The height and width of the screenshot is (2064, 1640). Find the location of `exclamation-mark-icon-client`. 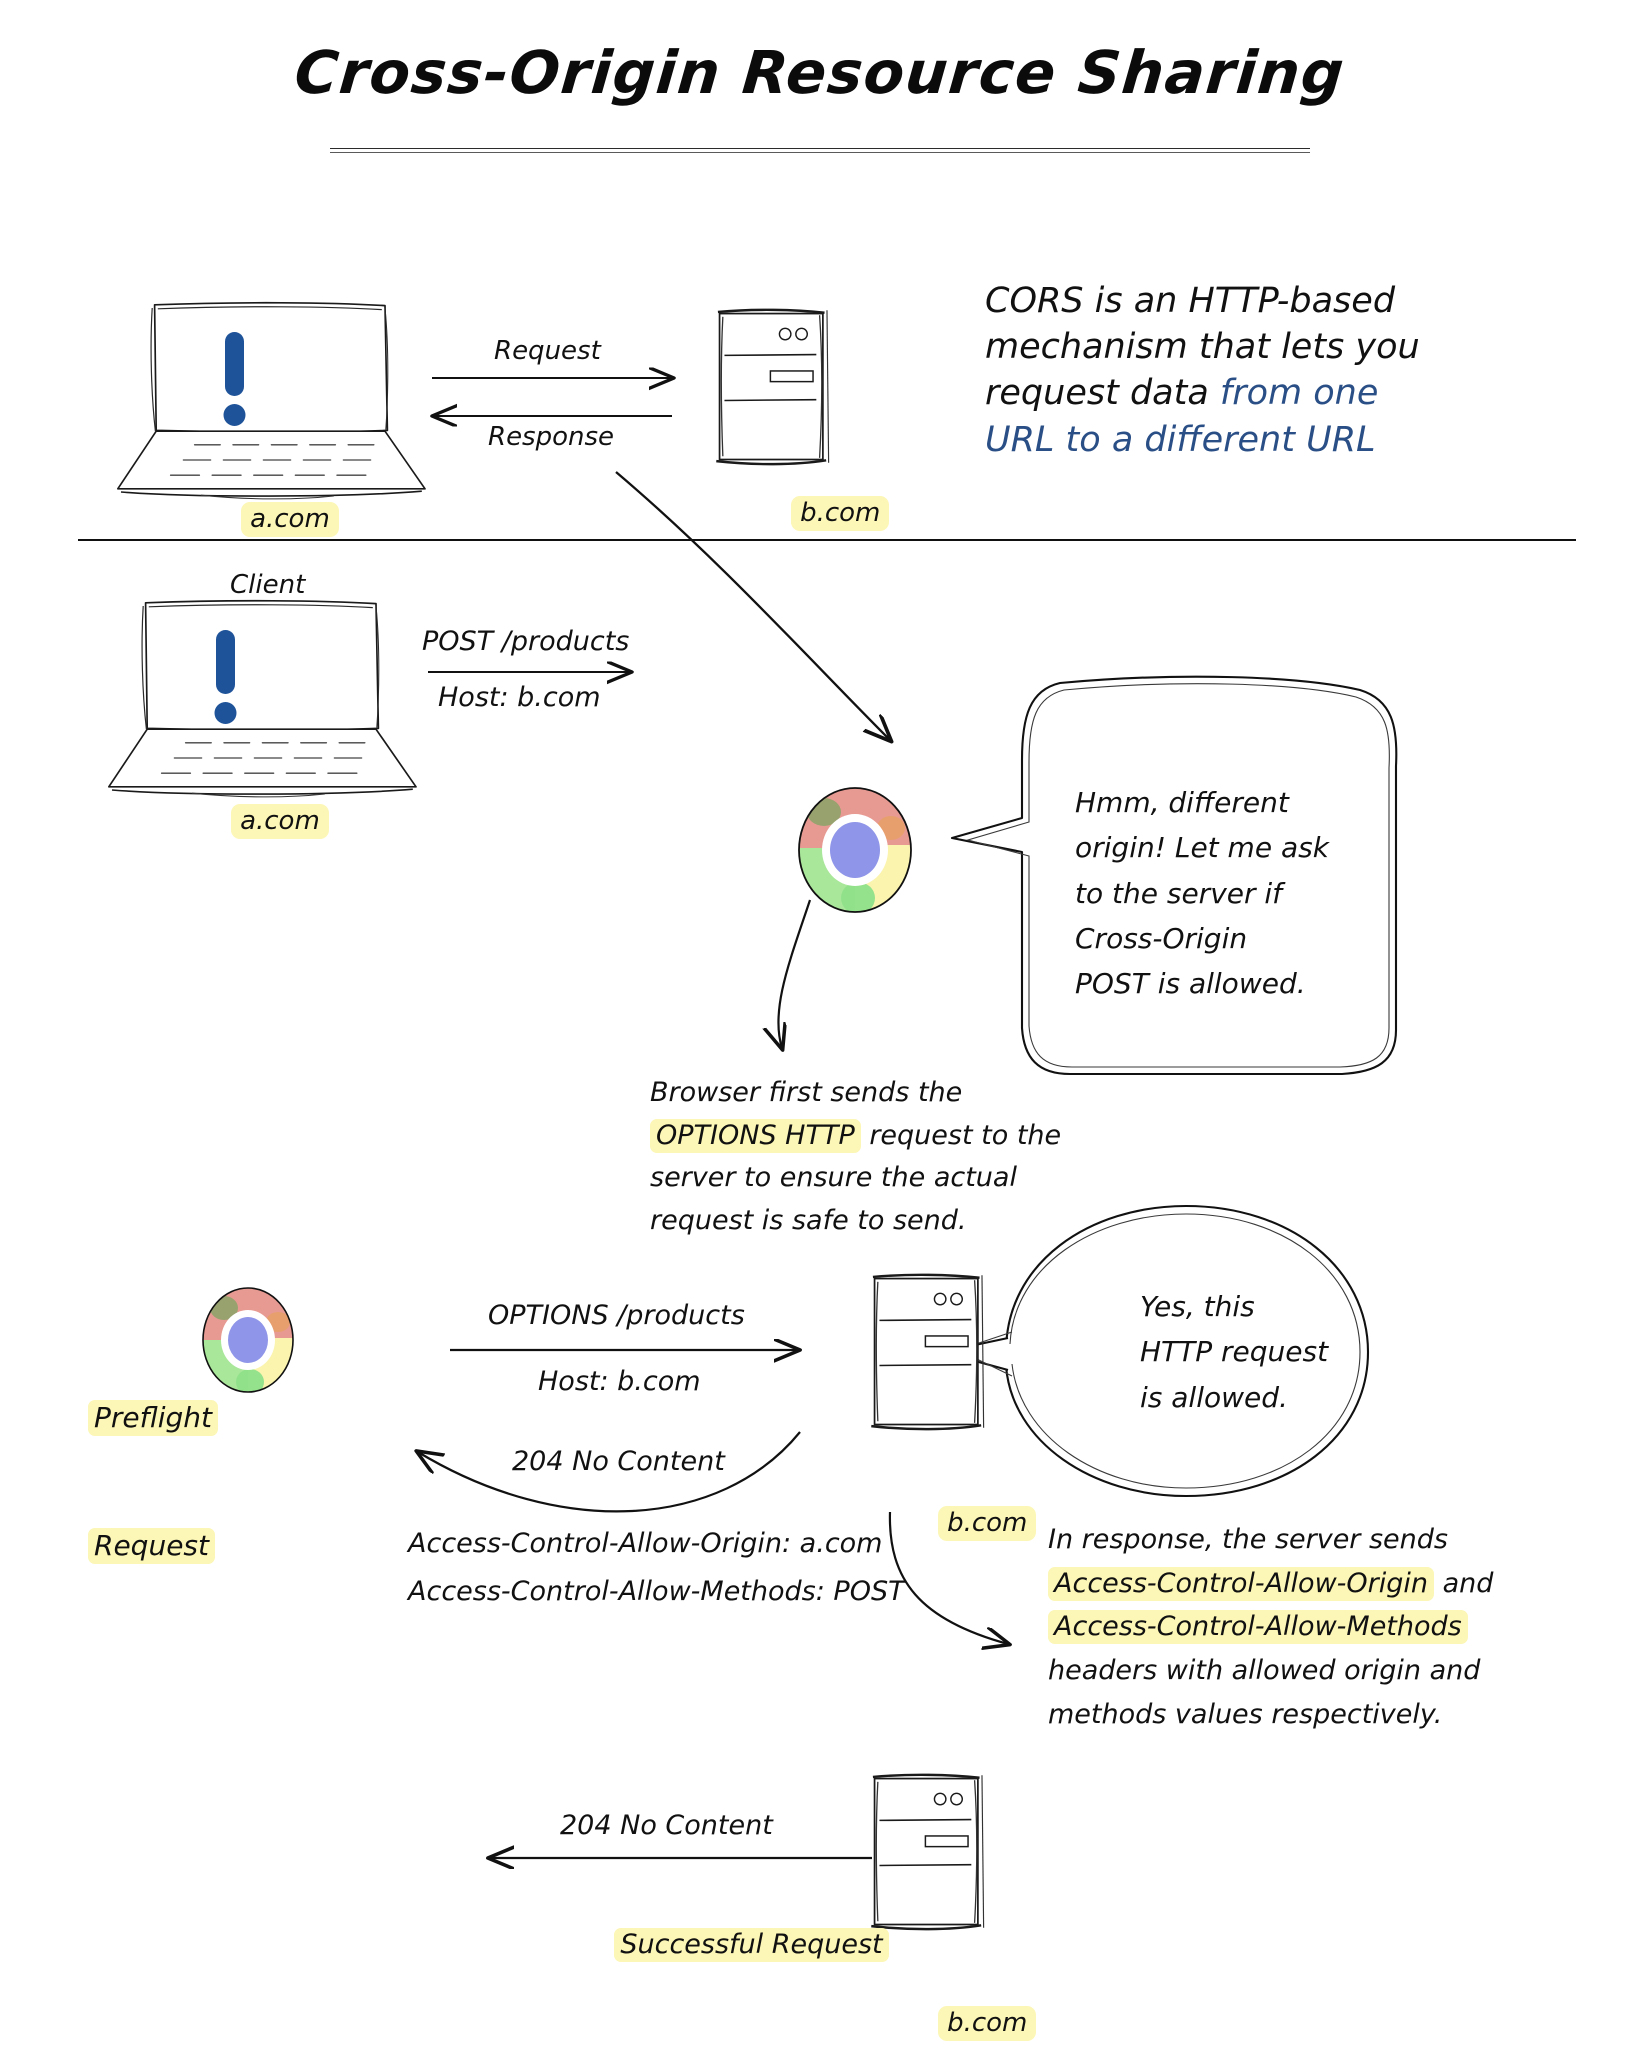

exclamation-mark-icon-client is located at coordinates (225, 677).